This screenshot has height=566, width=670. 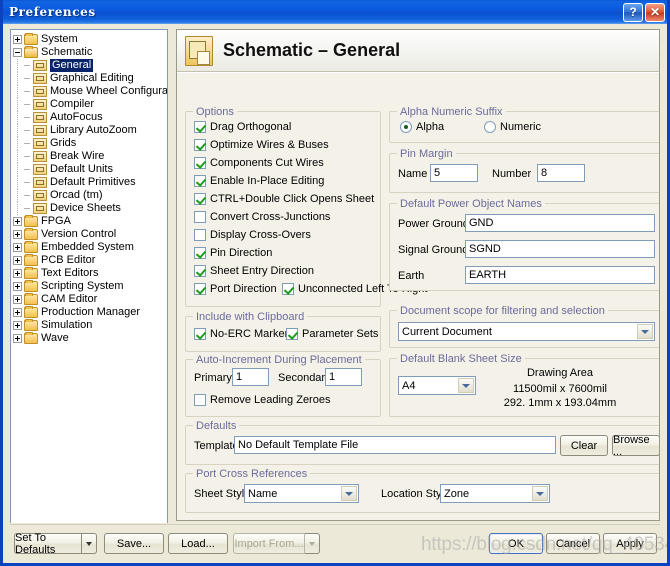 I want to click on tree-item-wave: Wave, so click(x=89, y=338).